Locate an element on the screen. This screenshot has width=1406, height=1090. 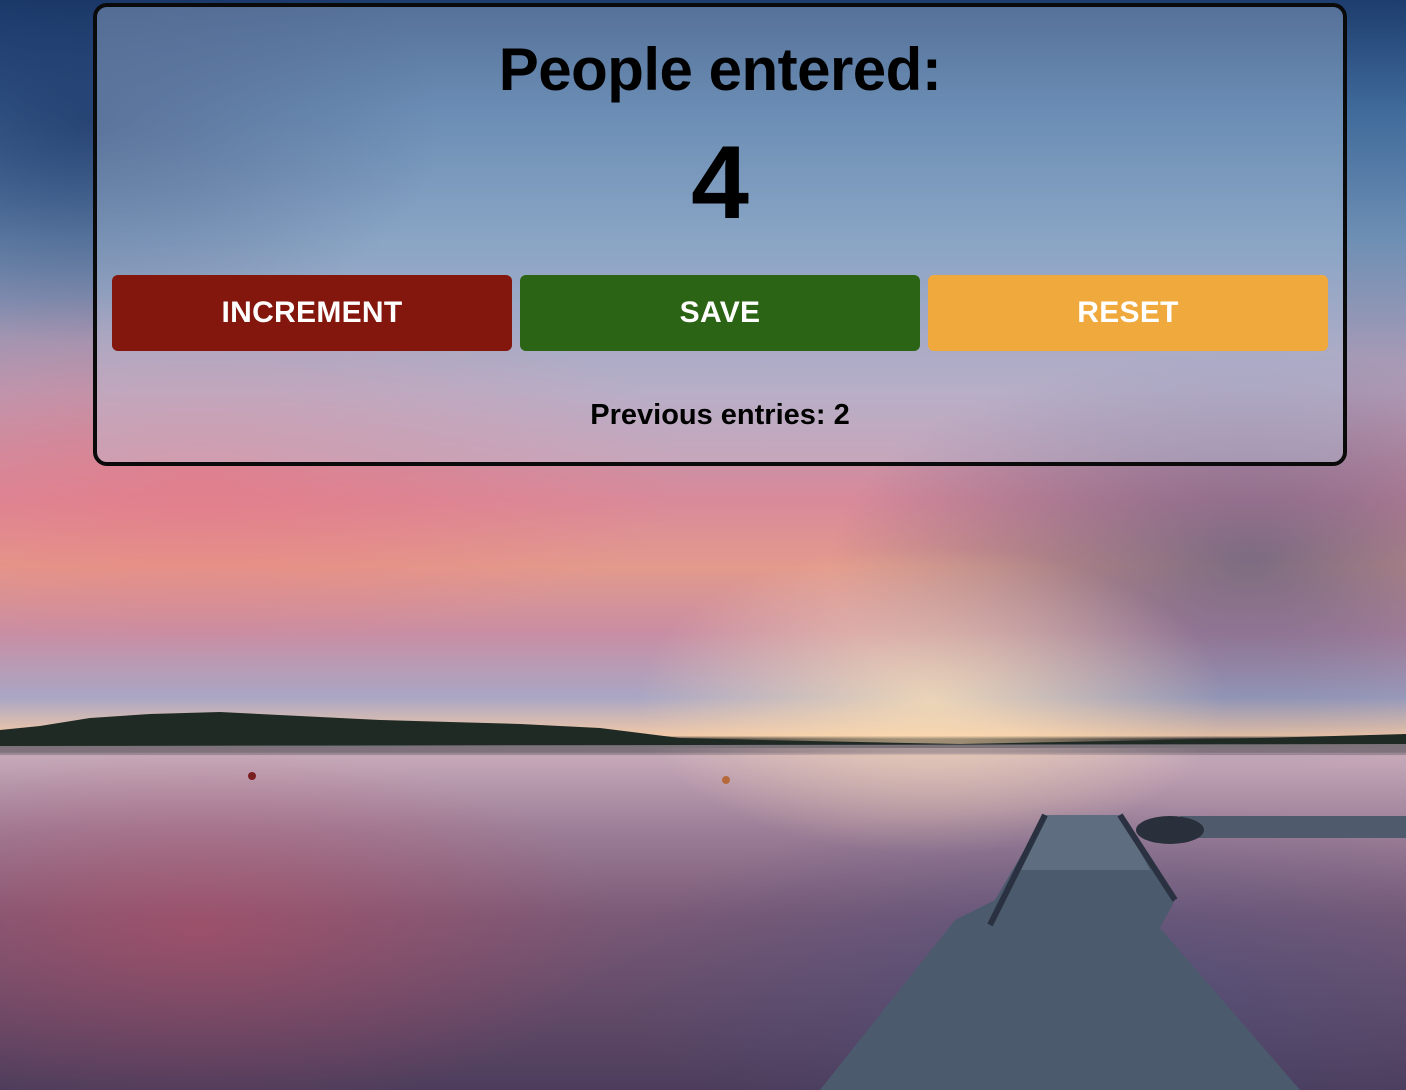
reset-button: RESET is located at coordinates (1128, 313).